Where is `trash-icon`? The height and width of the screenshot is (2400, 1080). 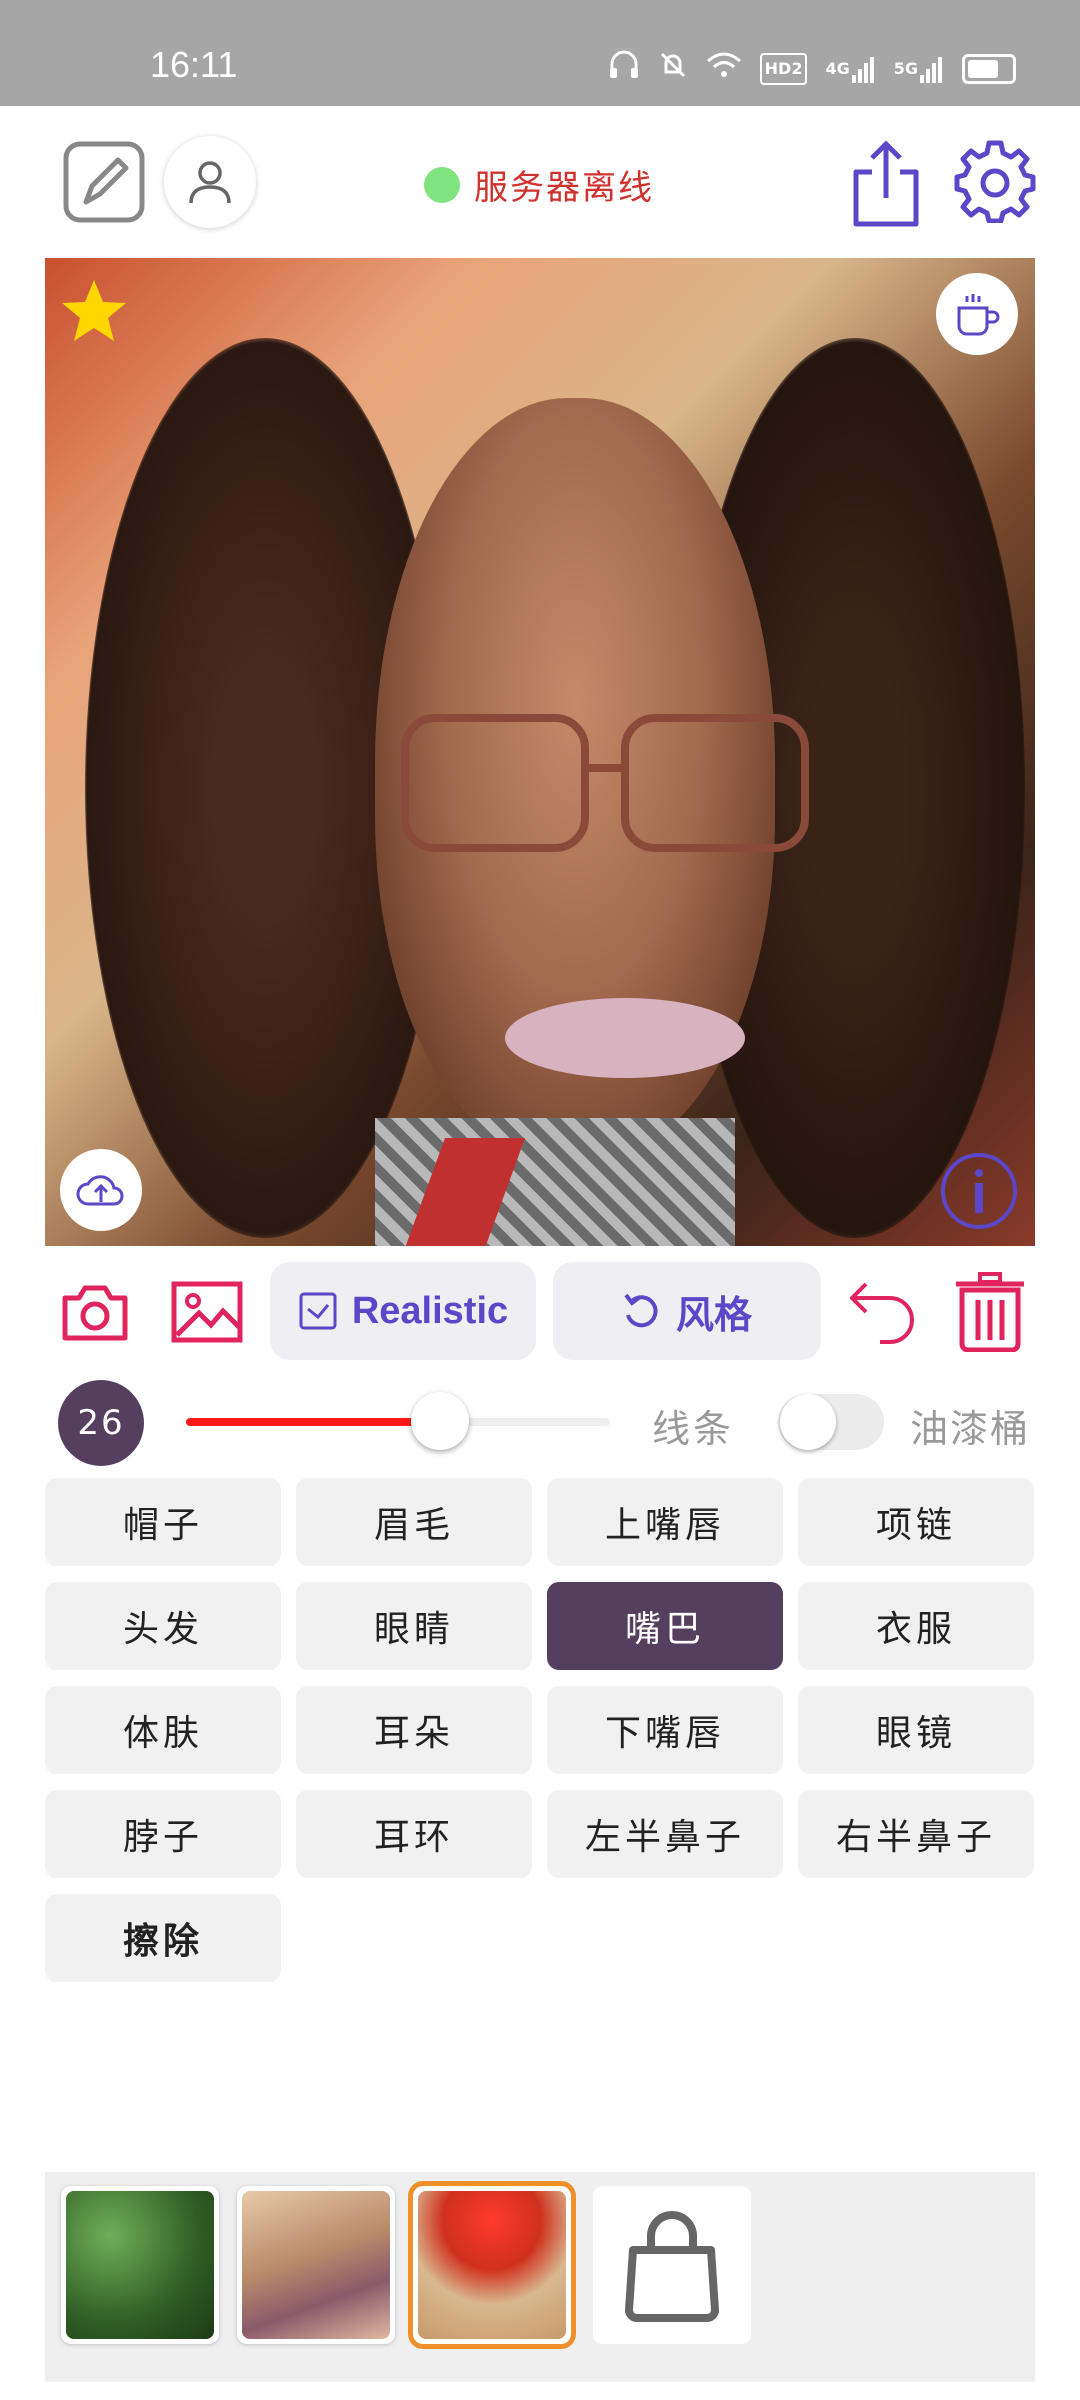 trash-icon is located at coordinates (990, 1312).